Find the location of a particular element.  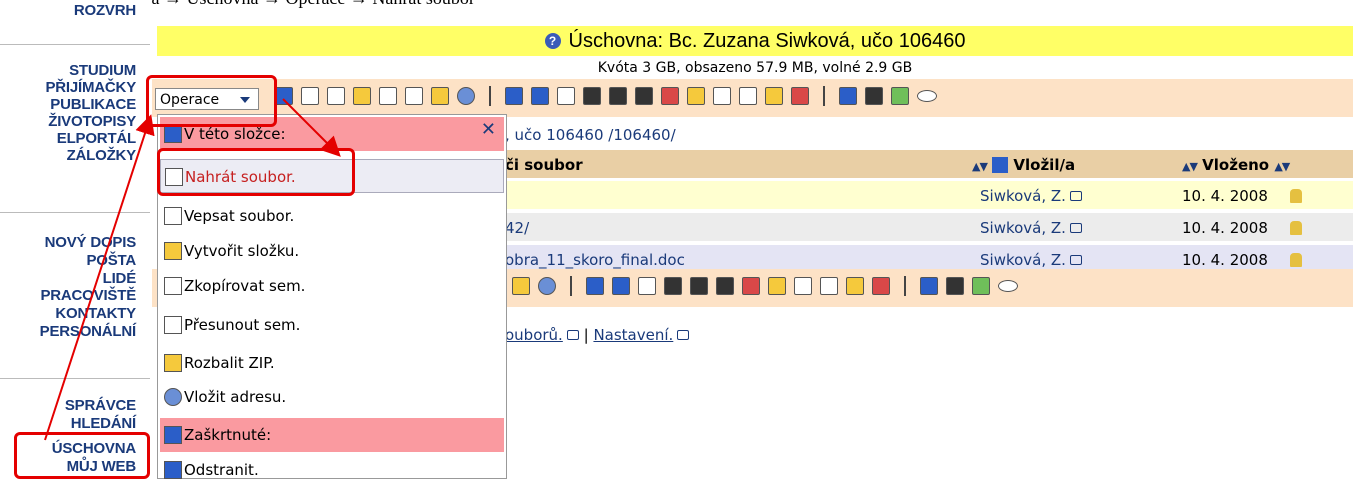

arrow-to-operations is located at coordinates (99, 277).